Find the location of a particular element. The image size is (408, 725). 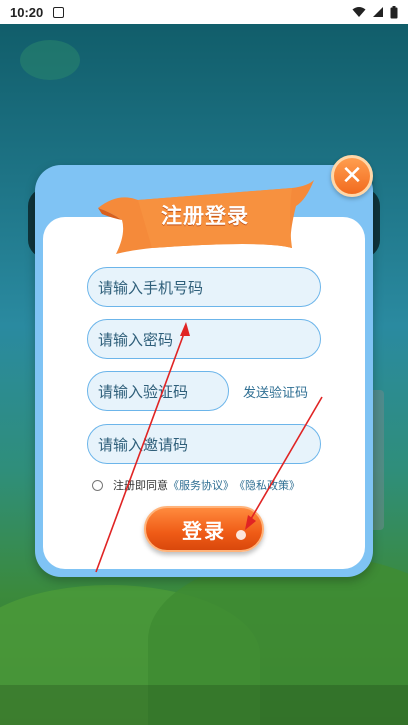

verification-code-input: 请输入验证码 is located at coordinates (158, 391).